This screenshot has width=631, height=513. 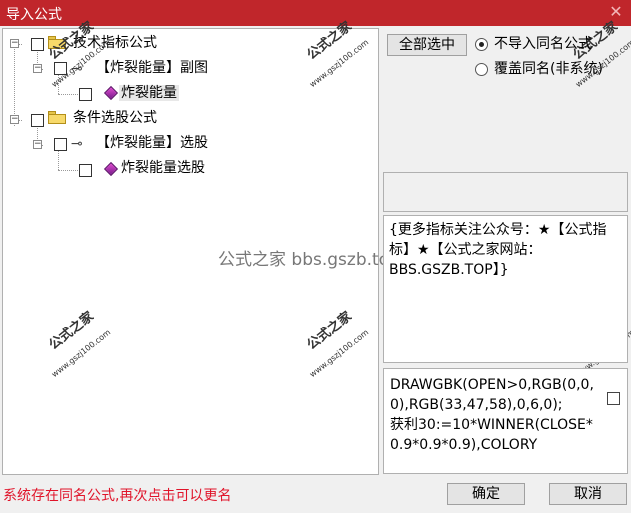 I want to click on radio-no-import, so click(x=481, y=44).